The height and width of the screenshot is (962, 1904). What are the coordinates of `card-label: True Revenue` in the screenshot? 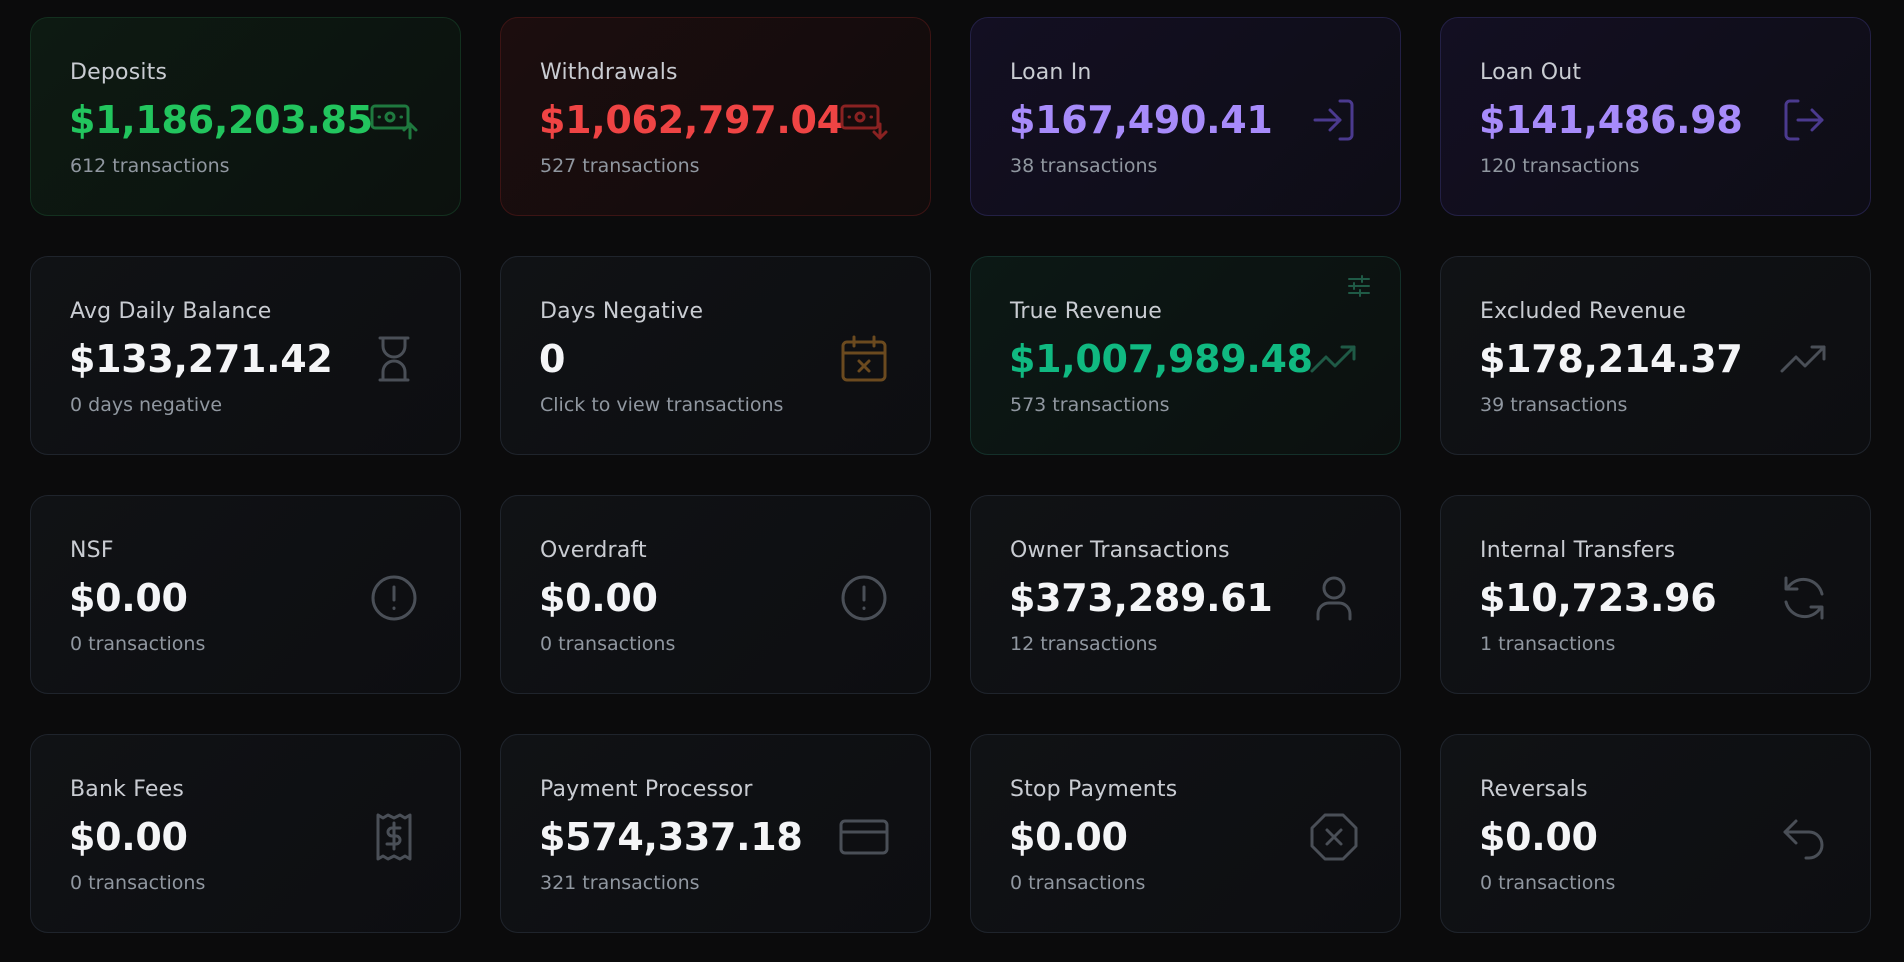 It's located at (1086, 311).